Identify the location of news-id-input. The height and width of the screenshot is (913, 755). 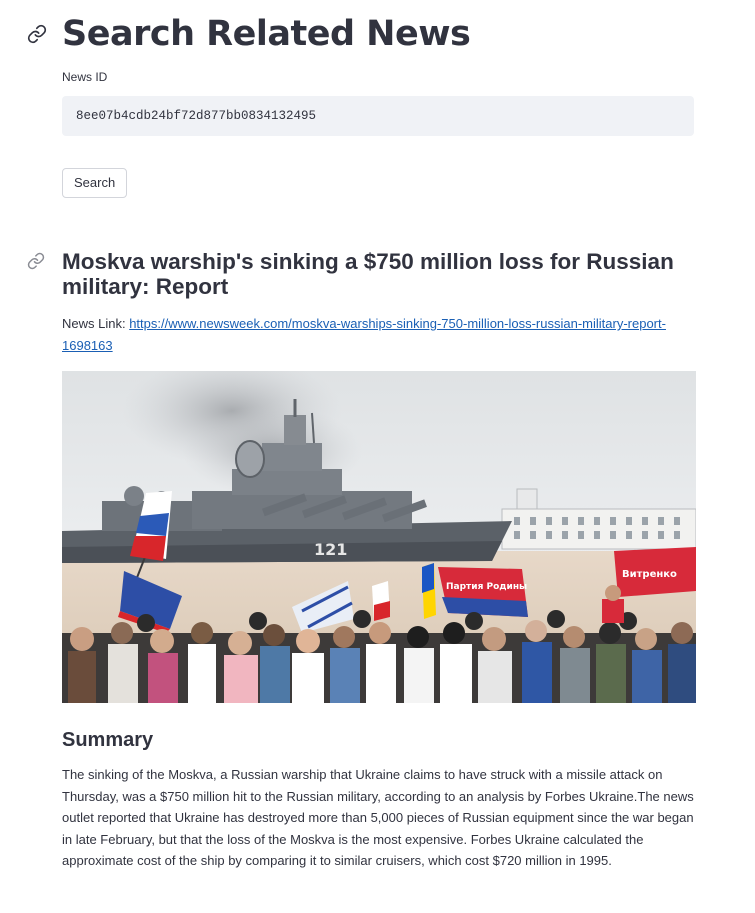
(378, 116).